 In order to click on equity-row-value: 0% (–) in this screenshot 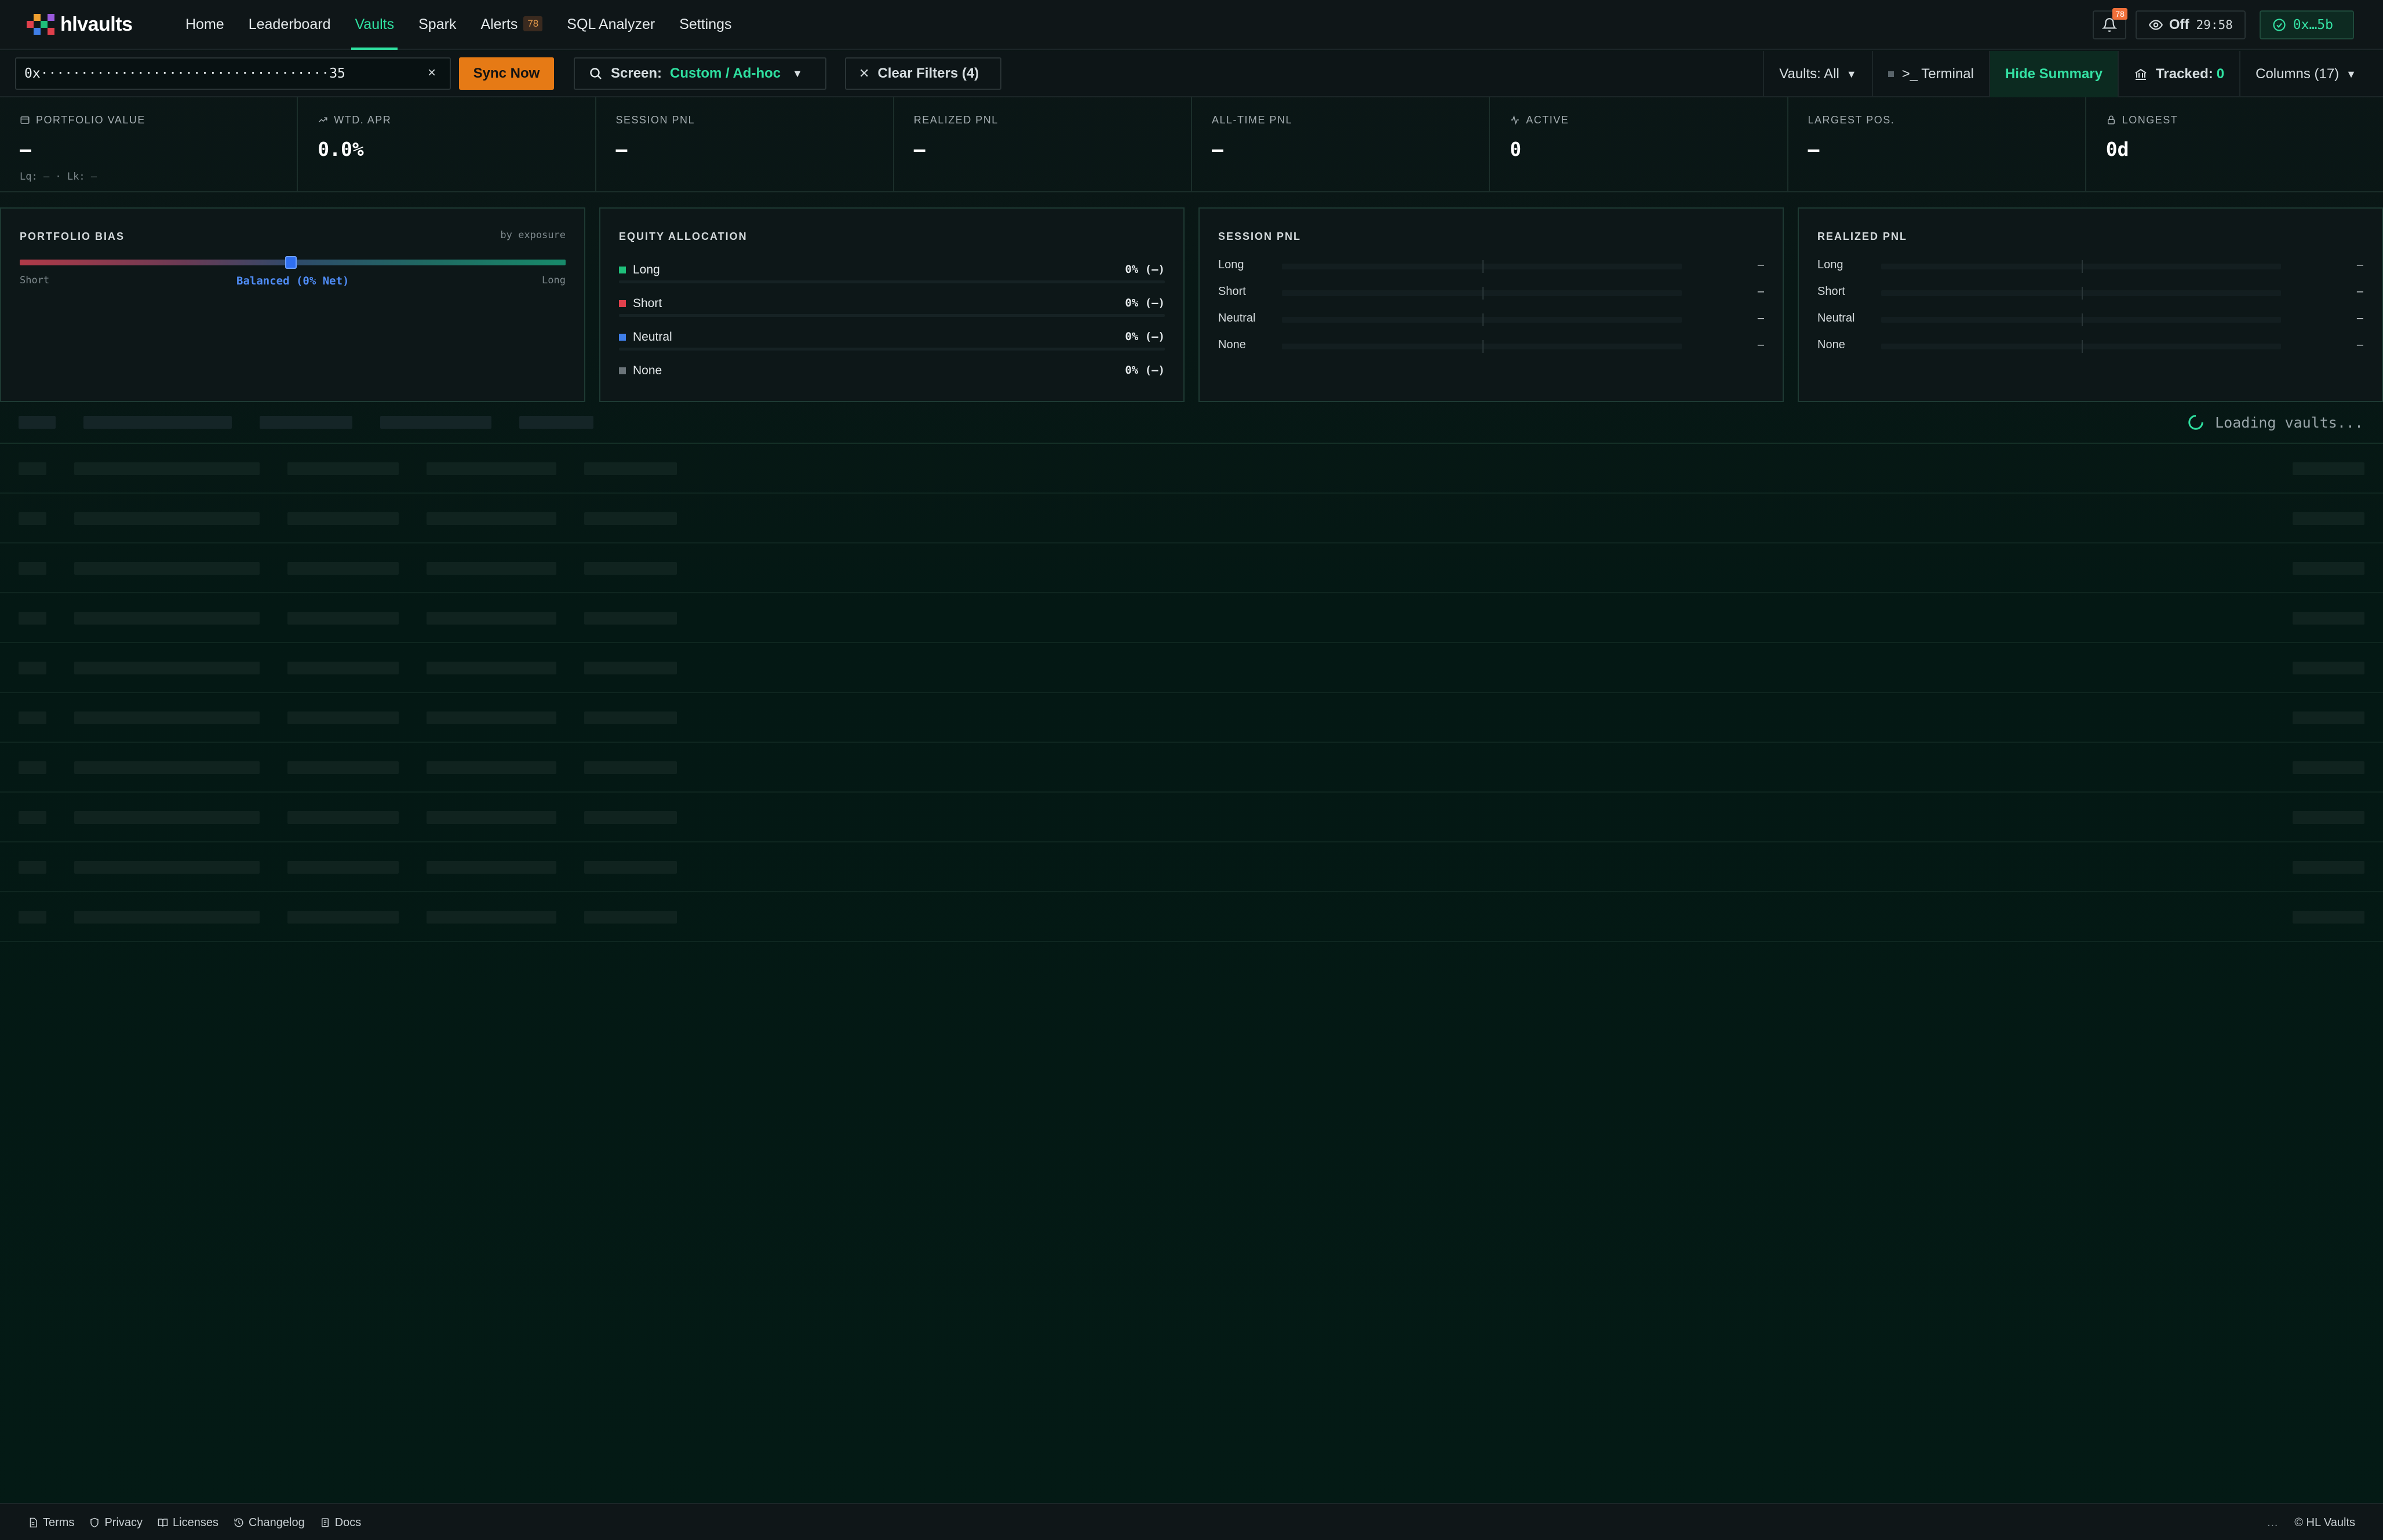, I will do `click(1145, 269)`.